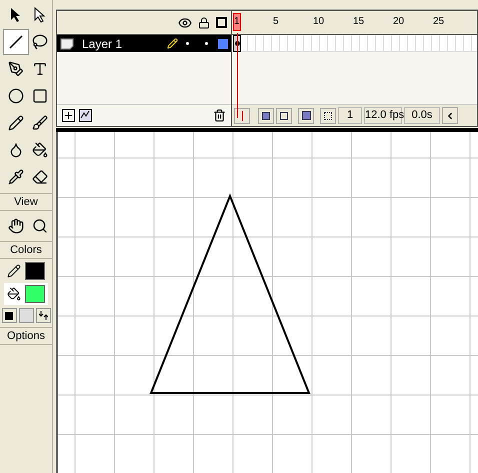 The height and width of the screenshot is (473, 478). I want to click on lasso-icon, so click(40, 42).